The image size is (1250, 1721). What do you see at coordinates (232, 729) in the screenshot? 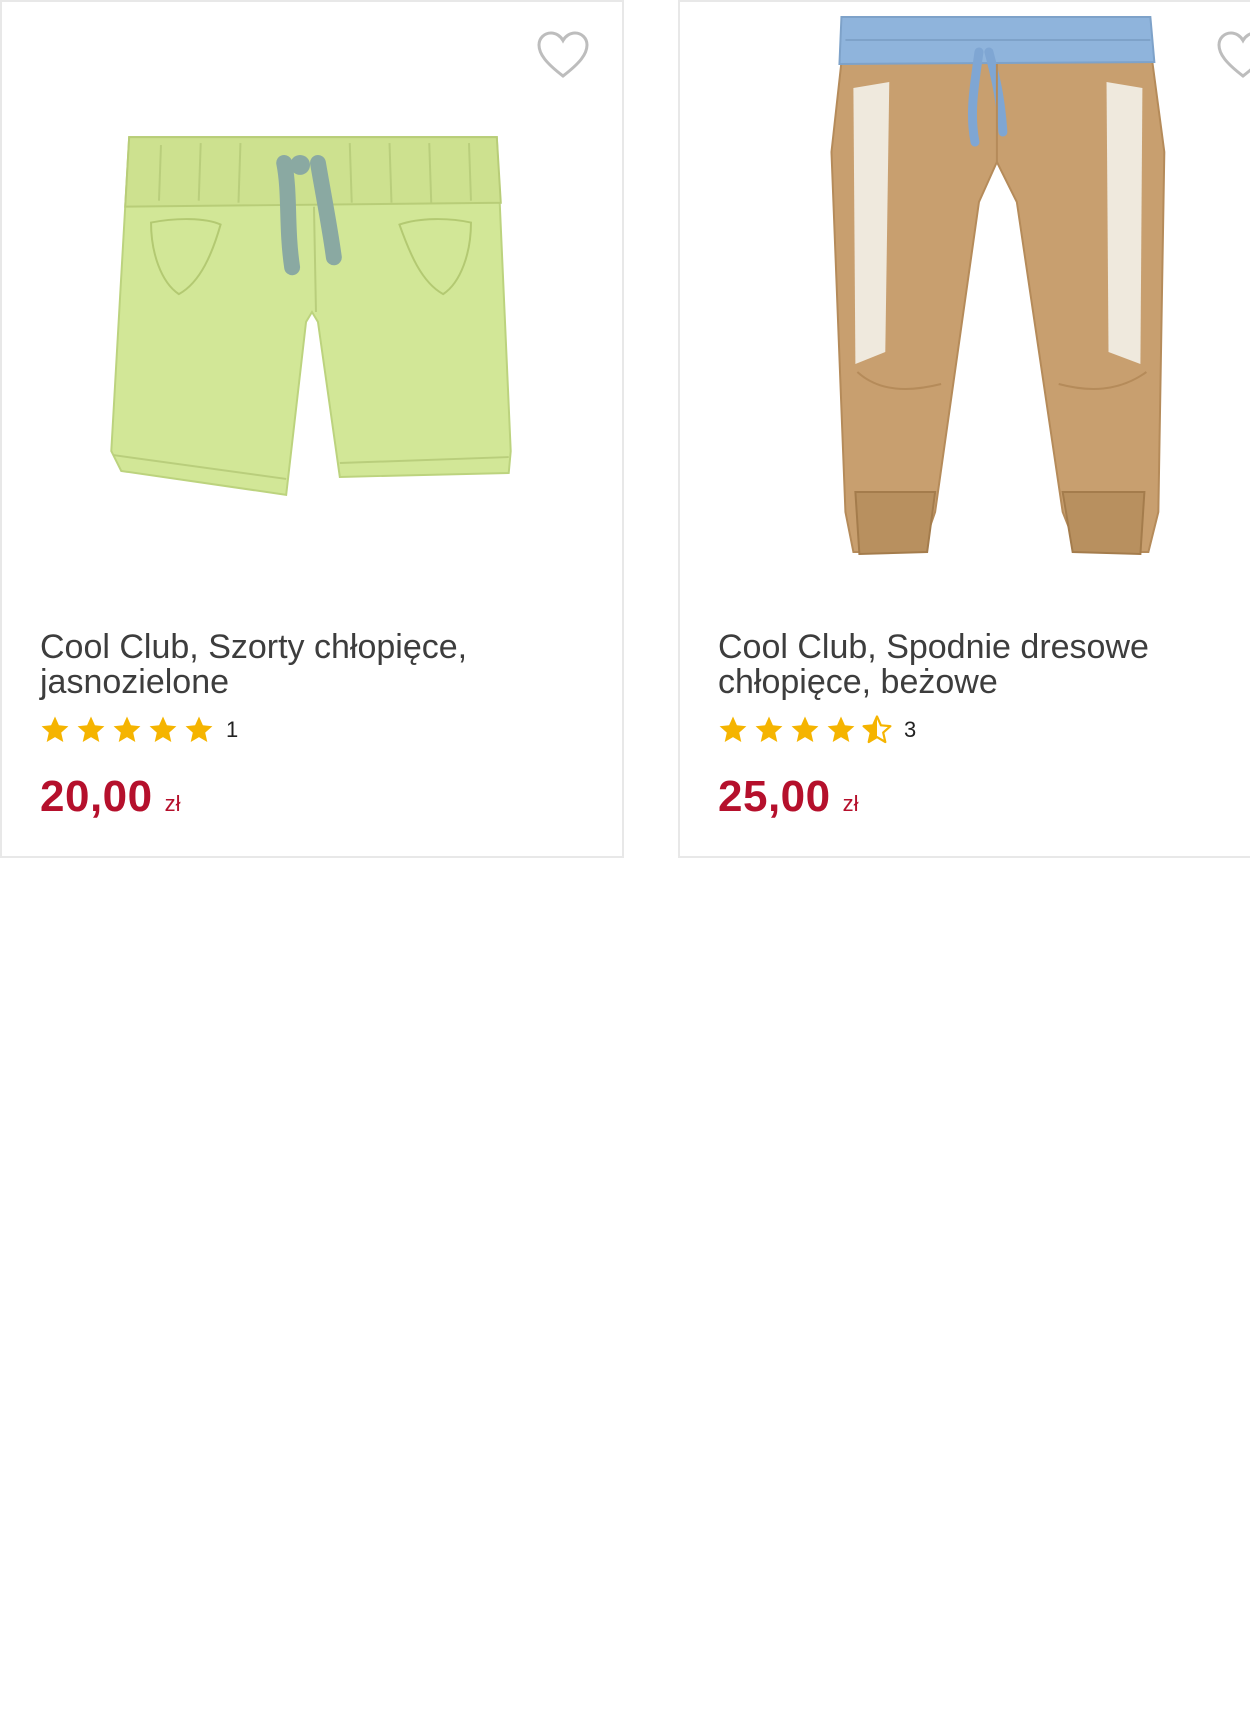
I see `rating-count: 1` at bounding box center [232, 729].